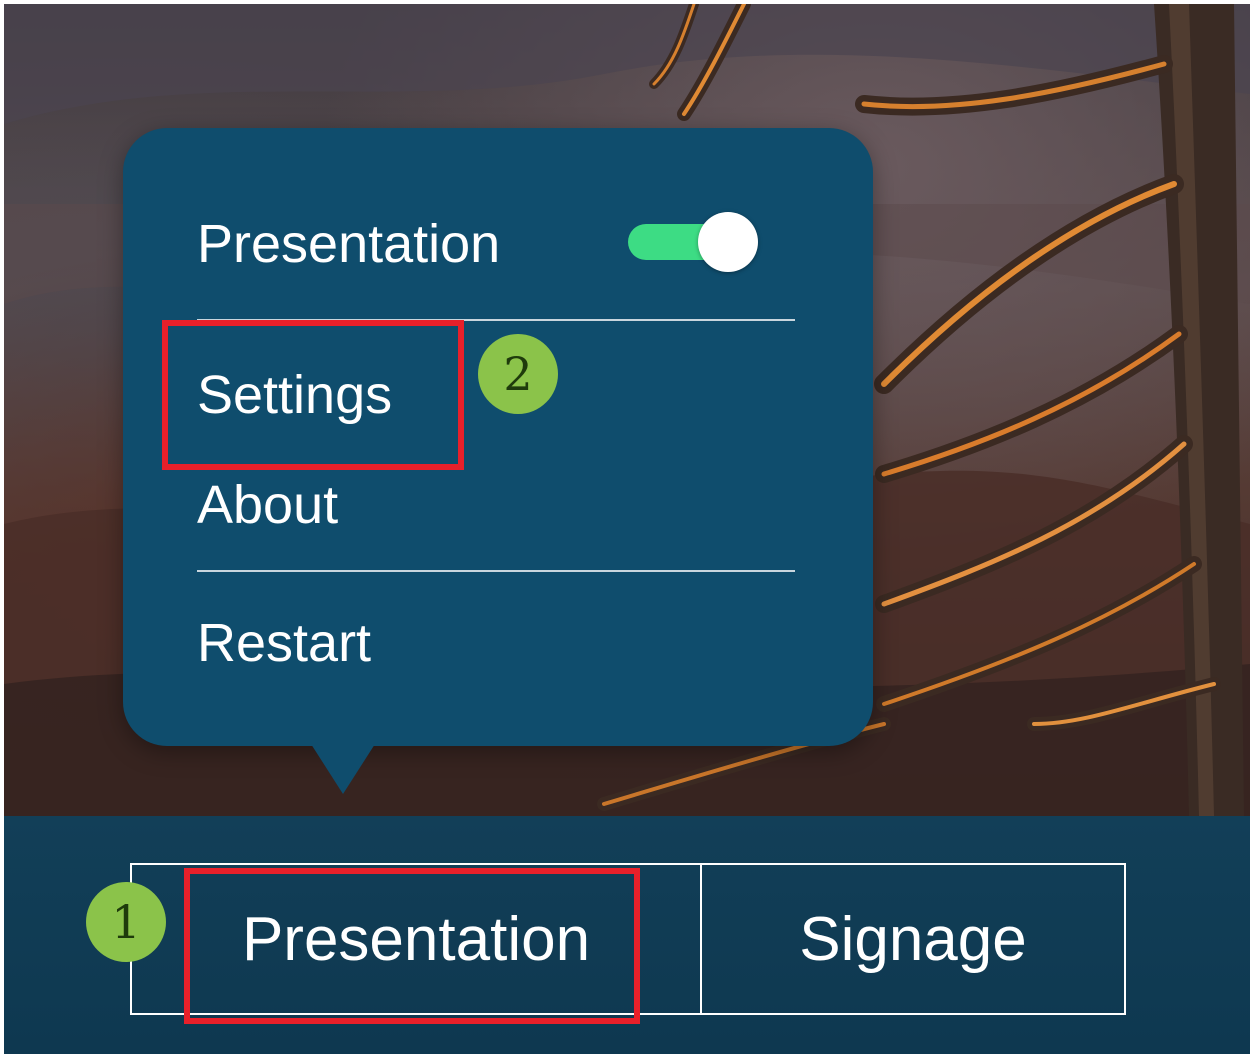 The height and width of the screenshot is (1057, 1252). What do you see at coordinates (412, 946) in the screenshot?
I see `presentation-tab-highlight-box` at bounding box center [412, 946].